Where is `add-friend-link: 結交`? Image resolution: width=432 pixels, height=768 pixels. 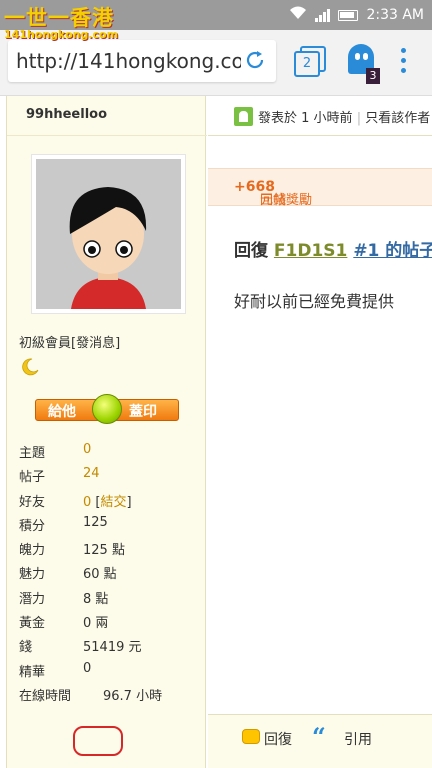
add-friend-link: 結交 is located at coordinates (114, 502).